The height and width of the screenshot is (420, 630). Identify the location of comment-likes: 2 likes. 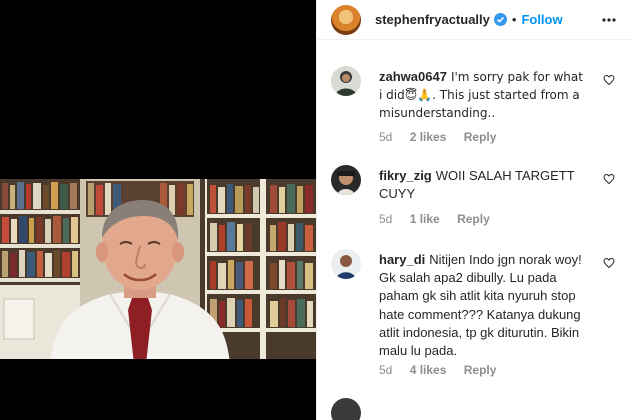
(428, 137).